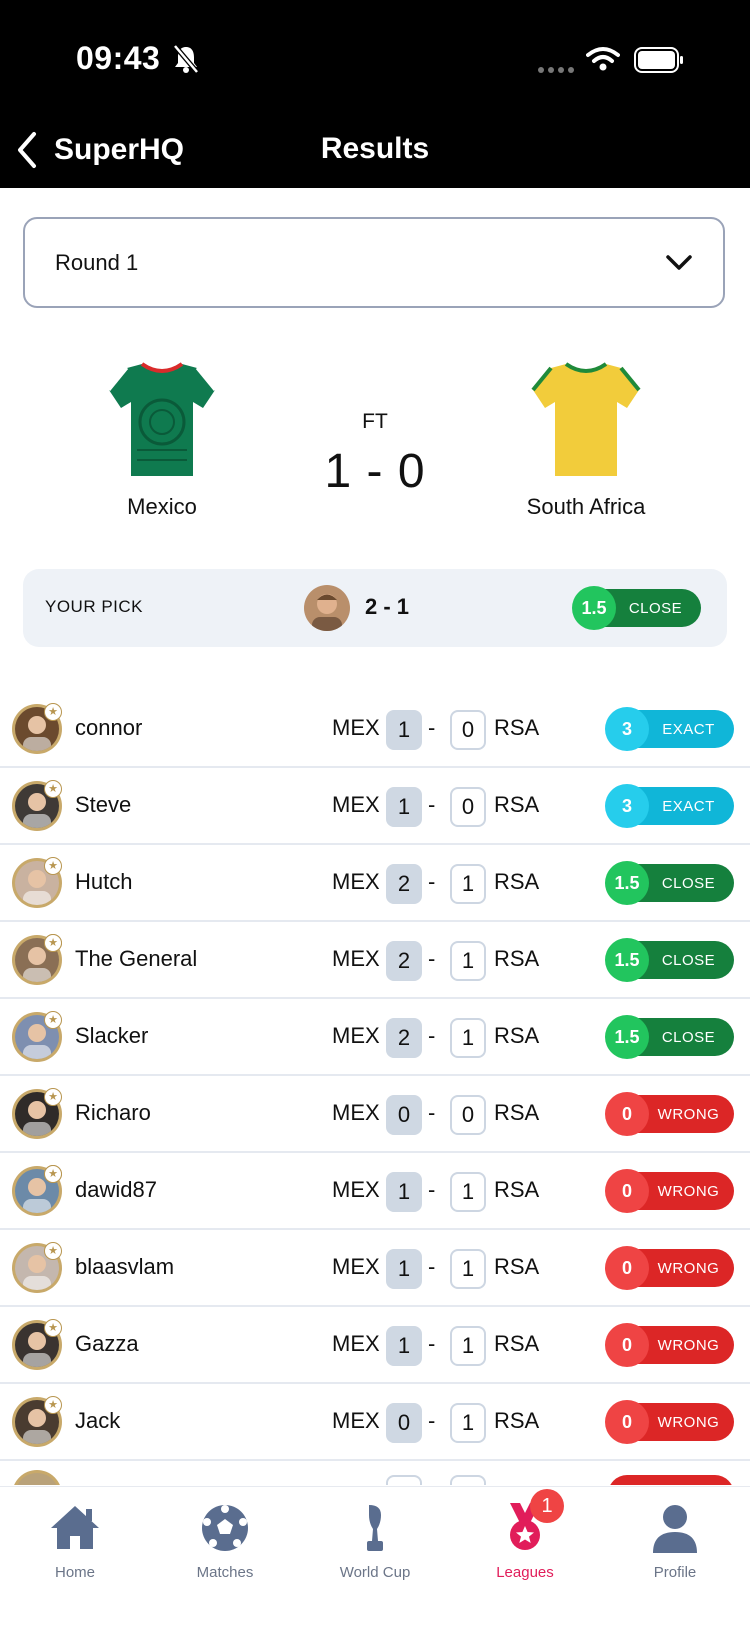  Describe the element at coordinates (375, 1345) in the screenshot. I see `list-item: Gazza MEX 1 - 1 RSA 0 WRONG ★` at that location.